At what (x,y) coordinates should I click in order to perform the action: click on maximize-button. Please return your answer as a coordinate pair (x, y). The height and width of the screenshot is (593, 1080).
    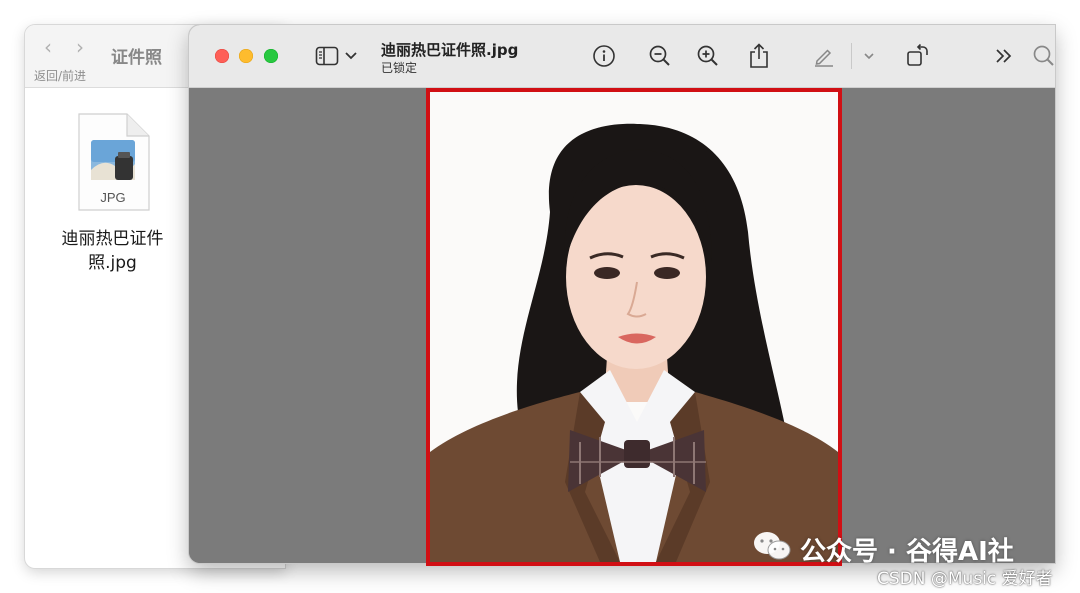
    Looking at the image, I should click on (271, 56).